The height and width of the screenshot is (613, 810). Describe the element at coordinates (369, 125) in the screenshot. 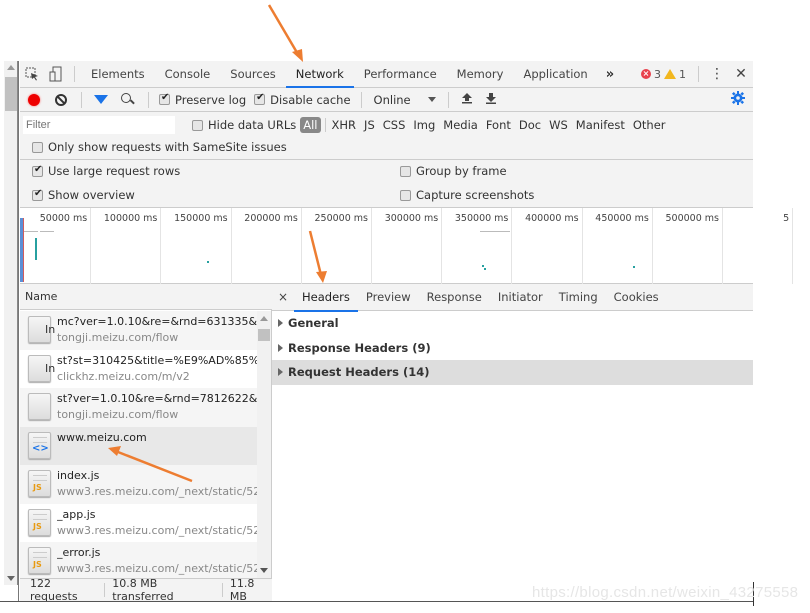

I see `filter-type-js: JS` at that location.